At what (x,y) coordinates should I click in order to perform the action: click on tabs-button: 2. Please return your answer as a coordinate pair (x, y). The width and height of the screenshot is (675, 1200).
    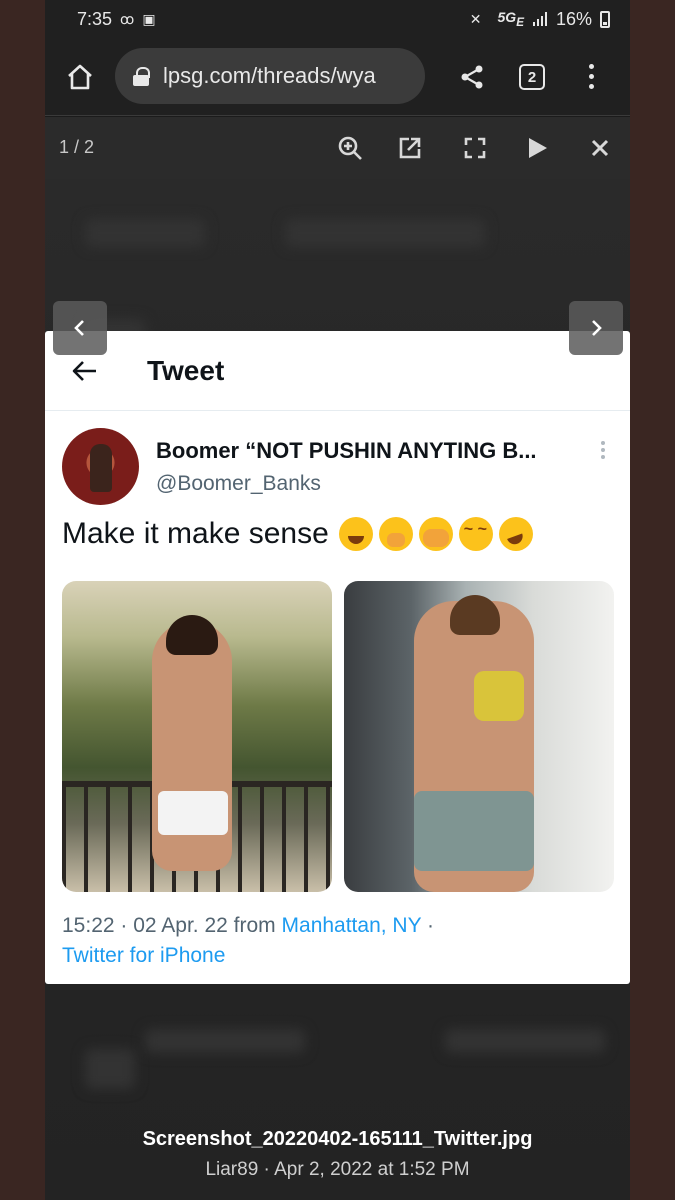
    Looking at the image, I should click on (532, 77).